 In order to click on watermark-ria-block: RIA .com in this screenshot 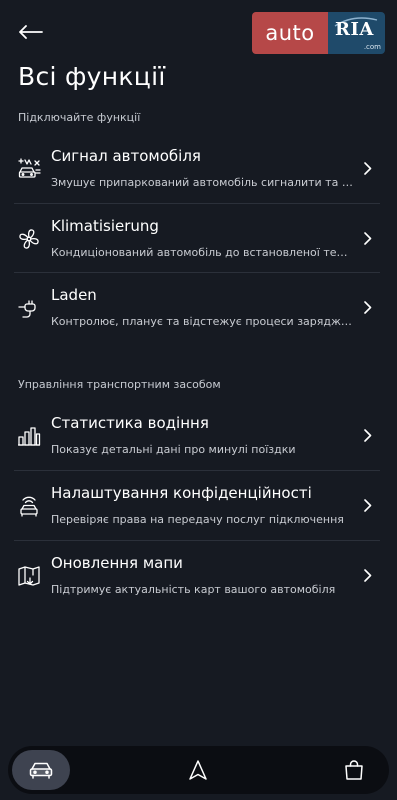, I will do `click(356, 33)`.